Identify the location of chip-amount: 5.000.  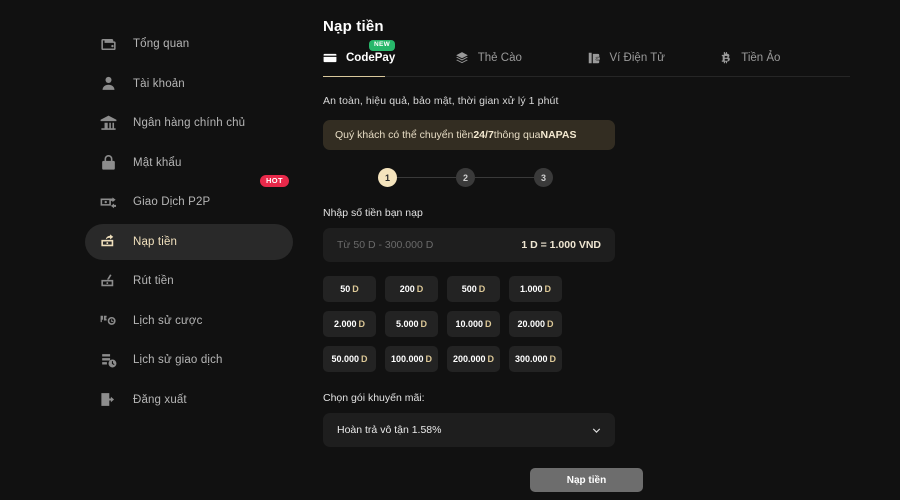
(407, 324).